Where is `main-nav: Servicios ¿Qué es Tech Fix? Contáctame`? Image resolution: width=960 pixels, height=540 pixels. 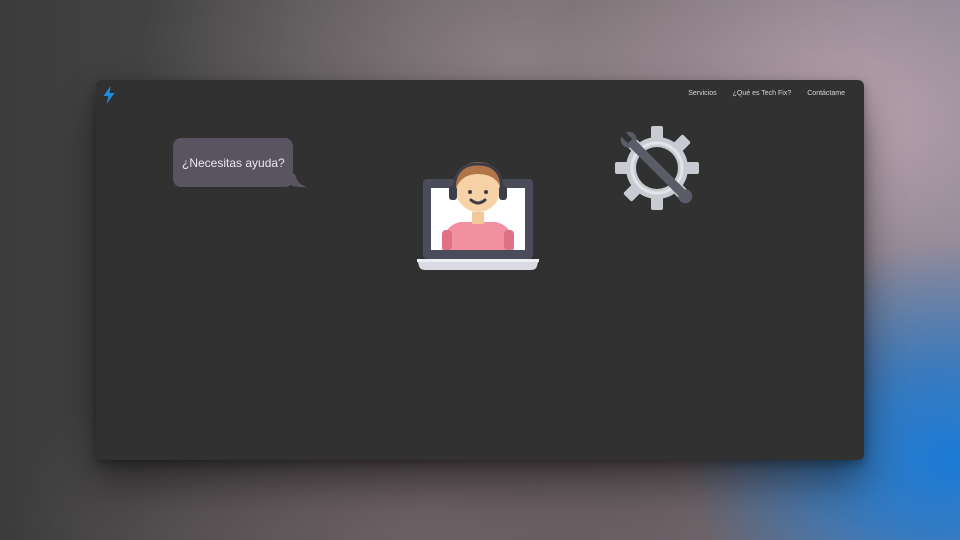 main-nav: Servicios ¿Qué es Tech Fix? Contáctame is located at coordinates (766, 93).